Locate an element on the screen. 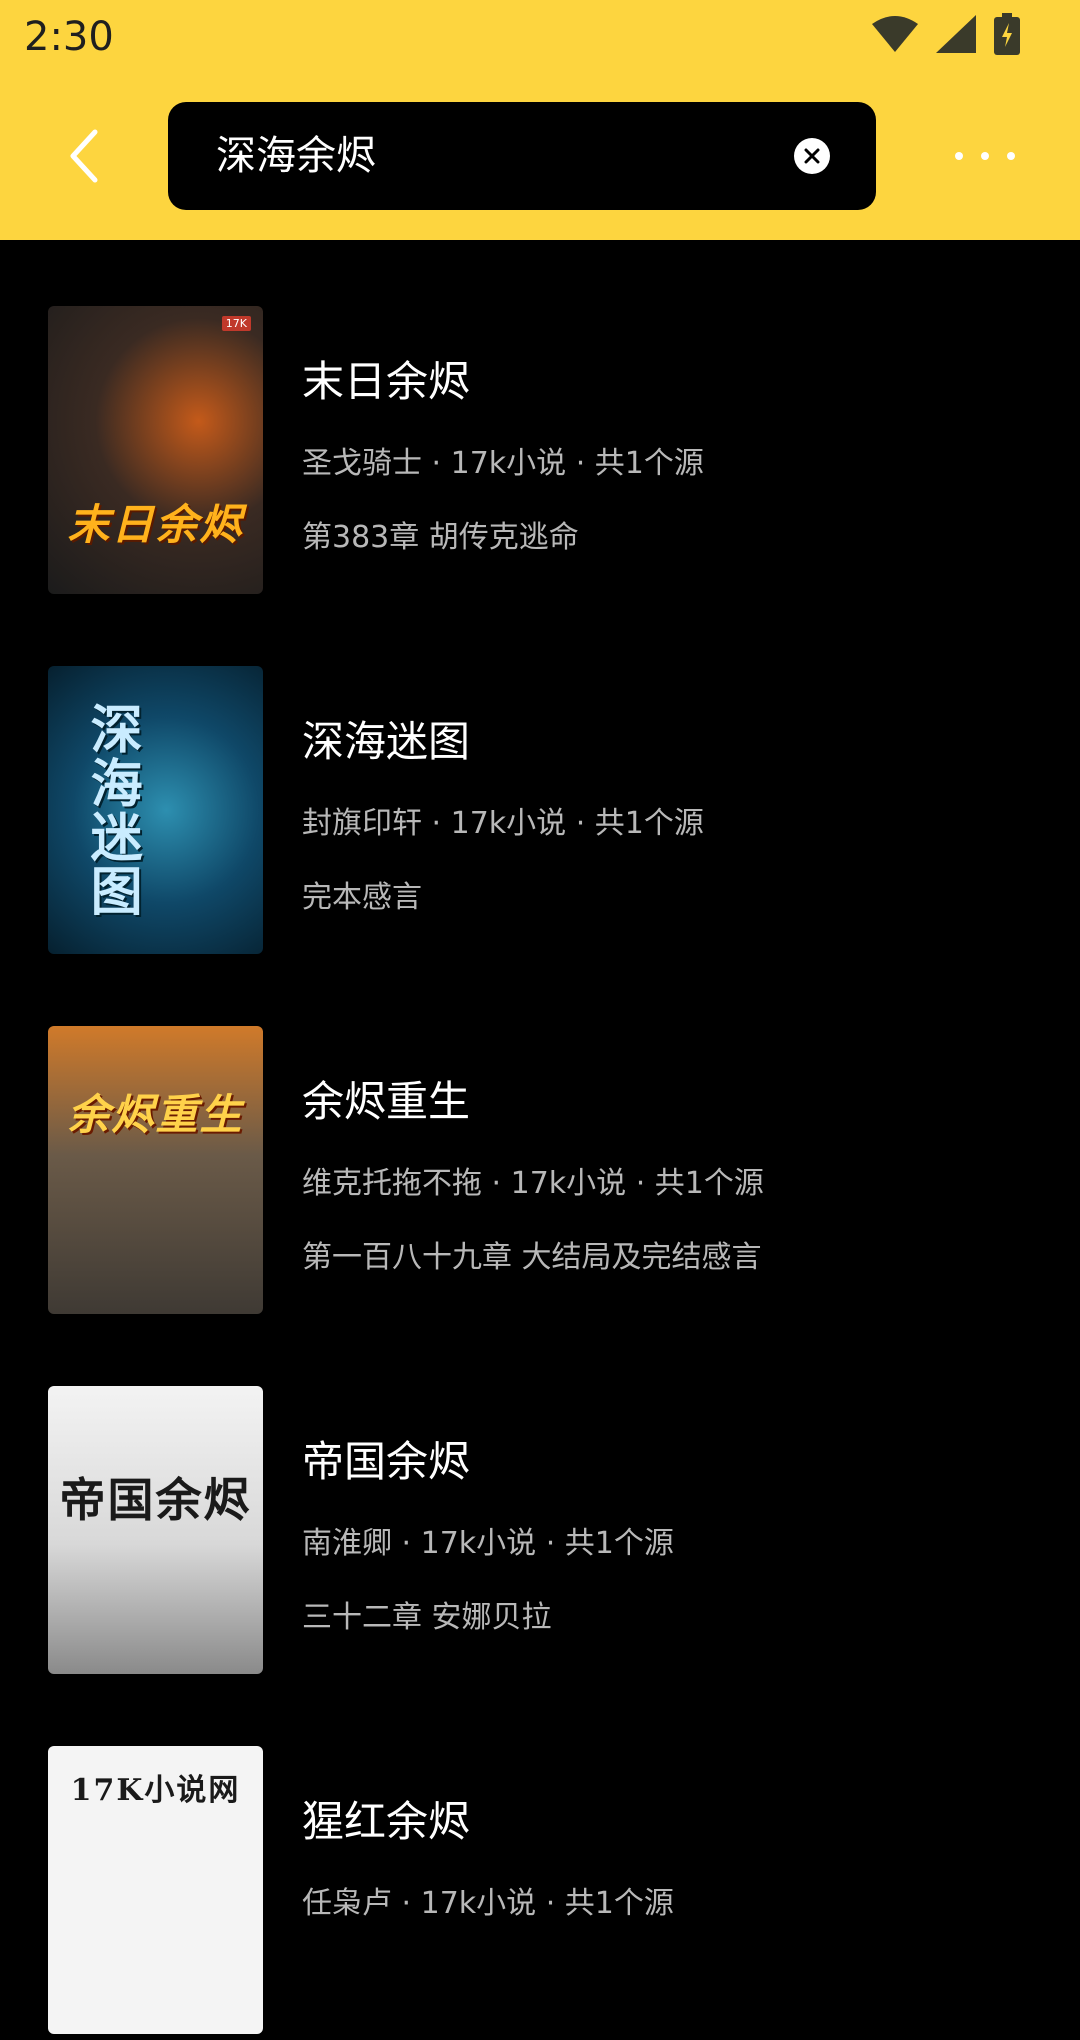  book-cover: 17K 末日余烬 is located at coordinates (155, 450).